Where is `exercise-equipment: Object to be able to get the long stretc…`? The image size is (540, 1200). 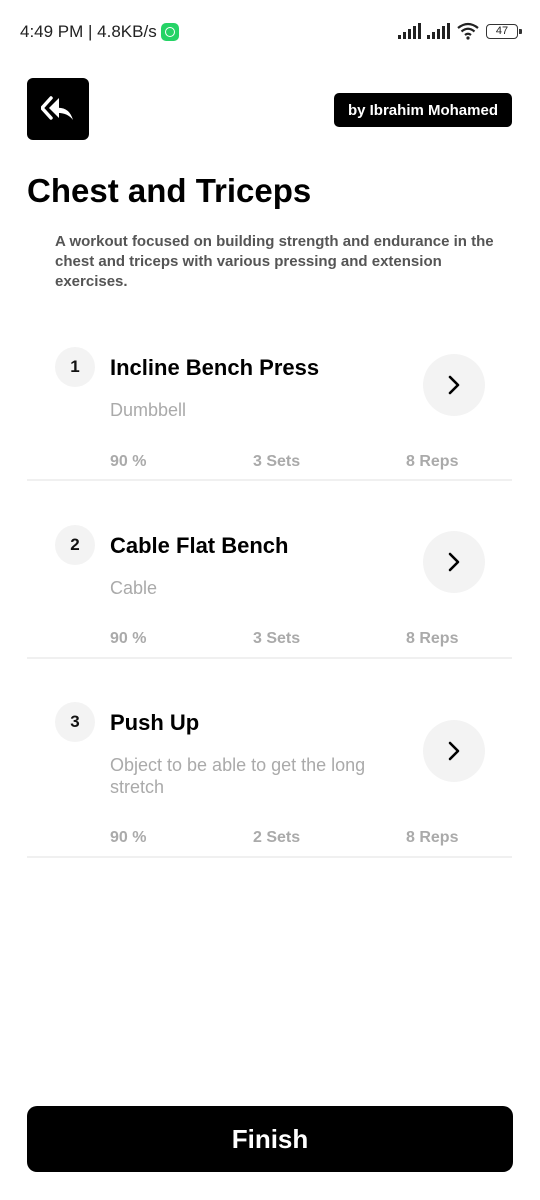
exercise-equipment: Object to be able to get the long stretc… is located at coordinates (238, 776).